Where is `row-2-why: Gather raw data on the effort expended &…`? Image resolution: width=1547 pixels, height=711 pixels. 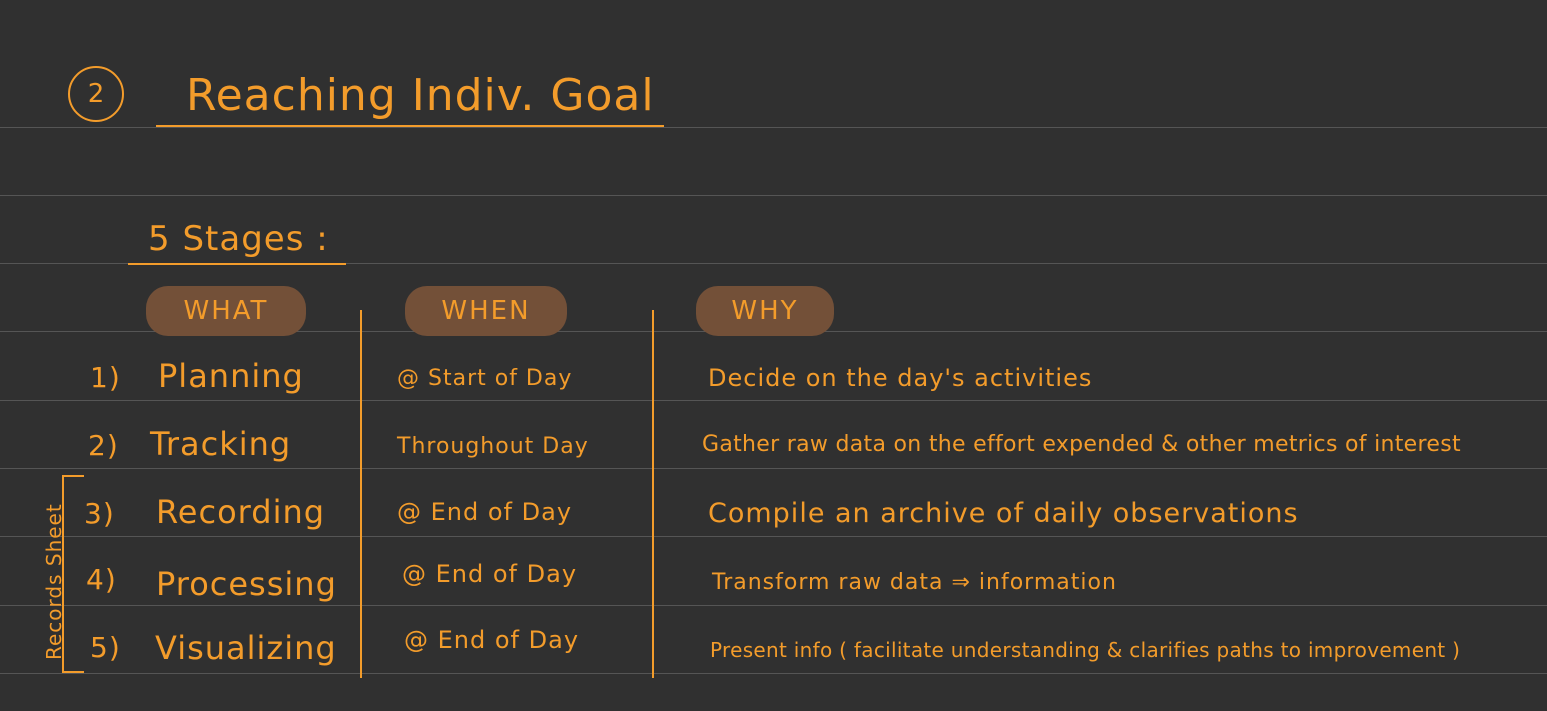
row-2-why: Gather raw data on the effort expended &… is located at coordinates (1081, 444).